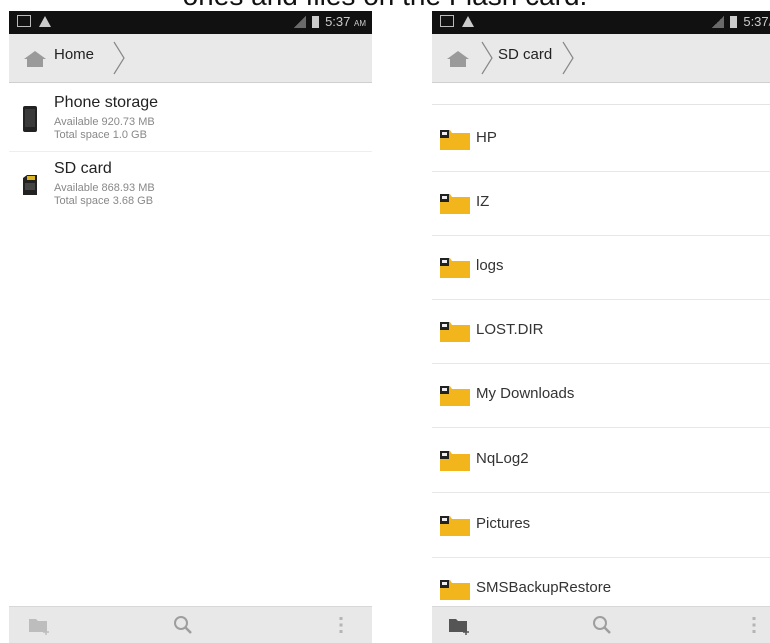  Describe the element at coordinates (345, 21) in the screenshot. I see `clock: 5:37 AM` at that location.